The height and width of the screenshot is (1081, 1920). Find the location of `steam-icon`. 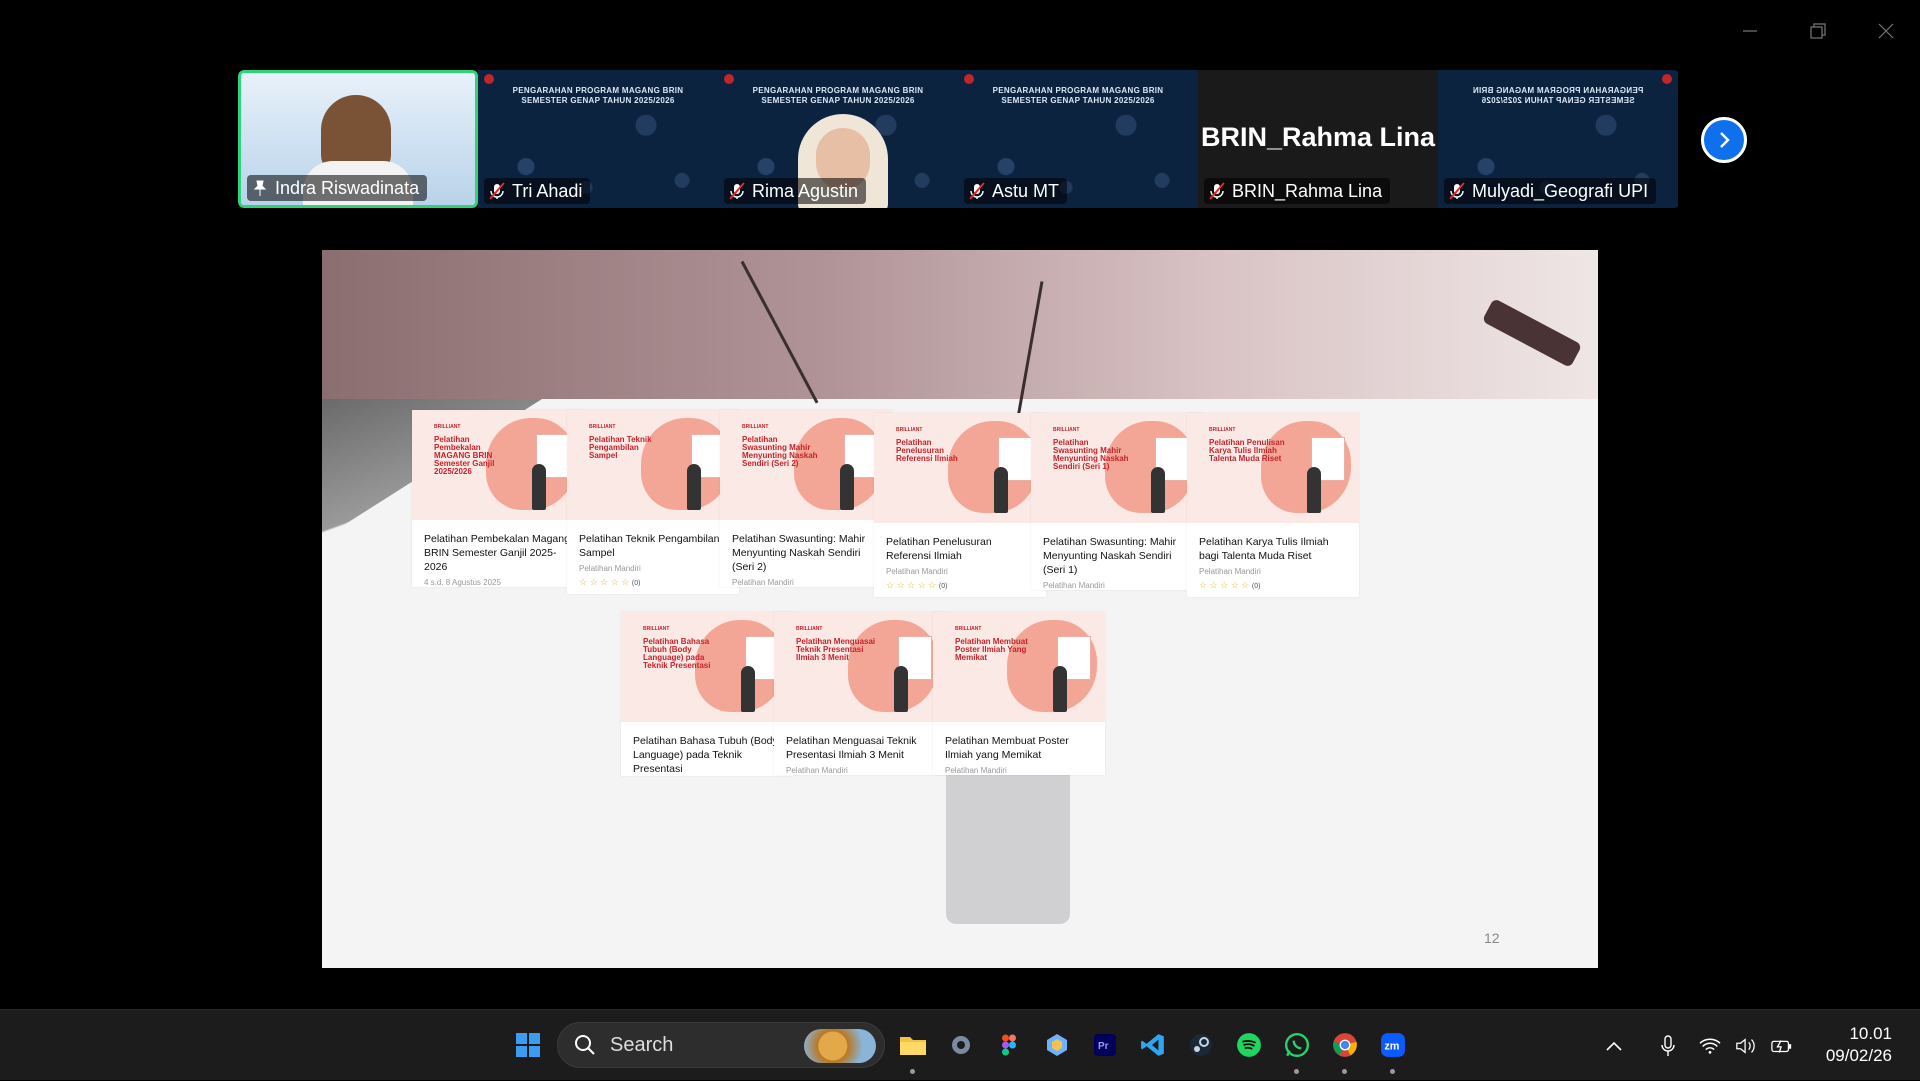

steam-icon is located at coordinates (1201, 1045).